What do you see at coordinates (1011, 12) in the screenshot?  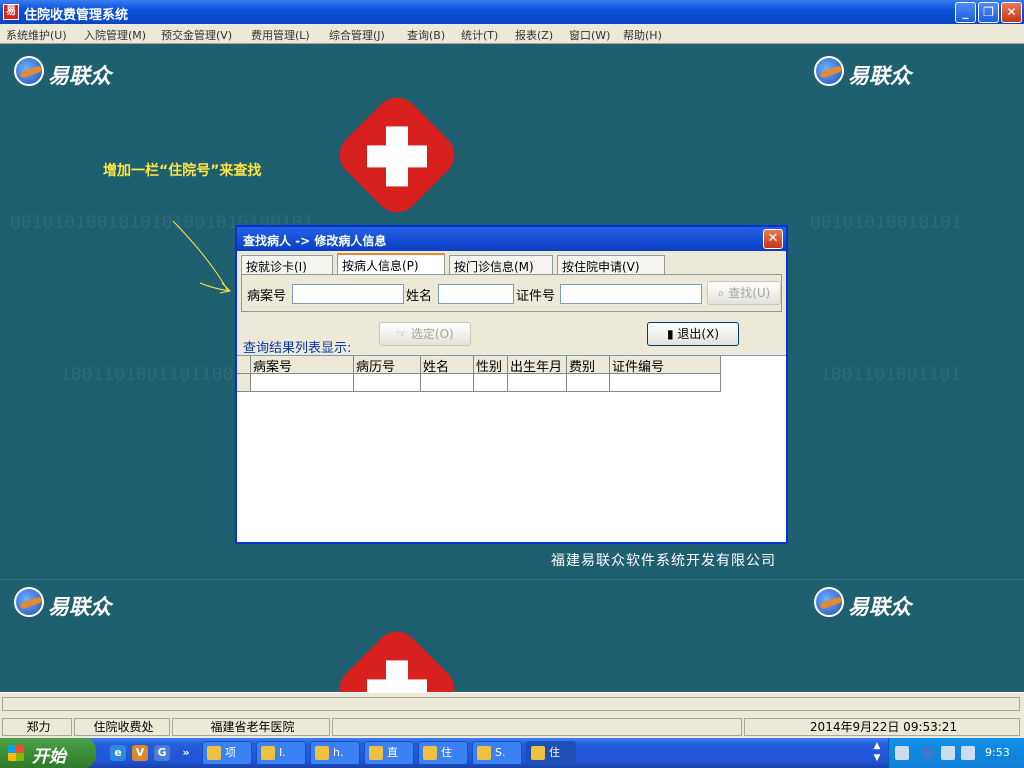 I see `close-button: ✕` at bounding box center [1011, 12].